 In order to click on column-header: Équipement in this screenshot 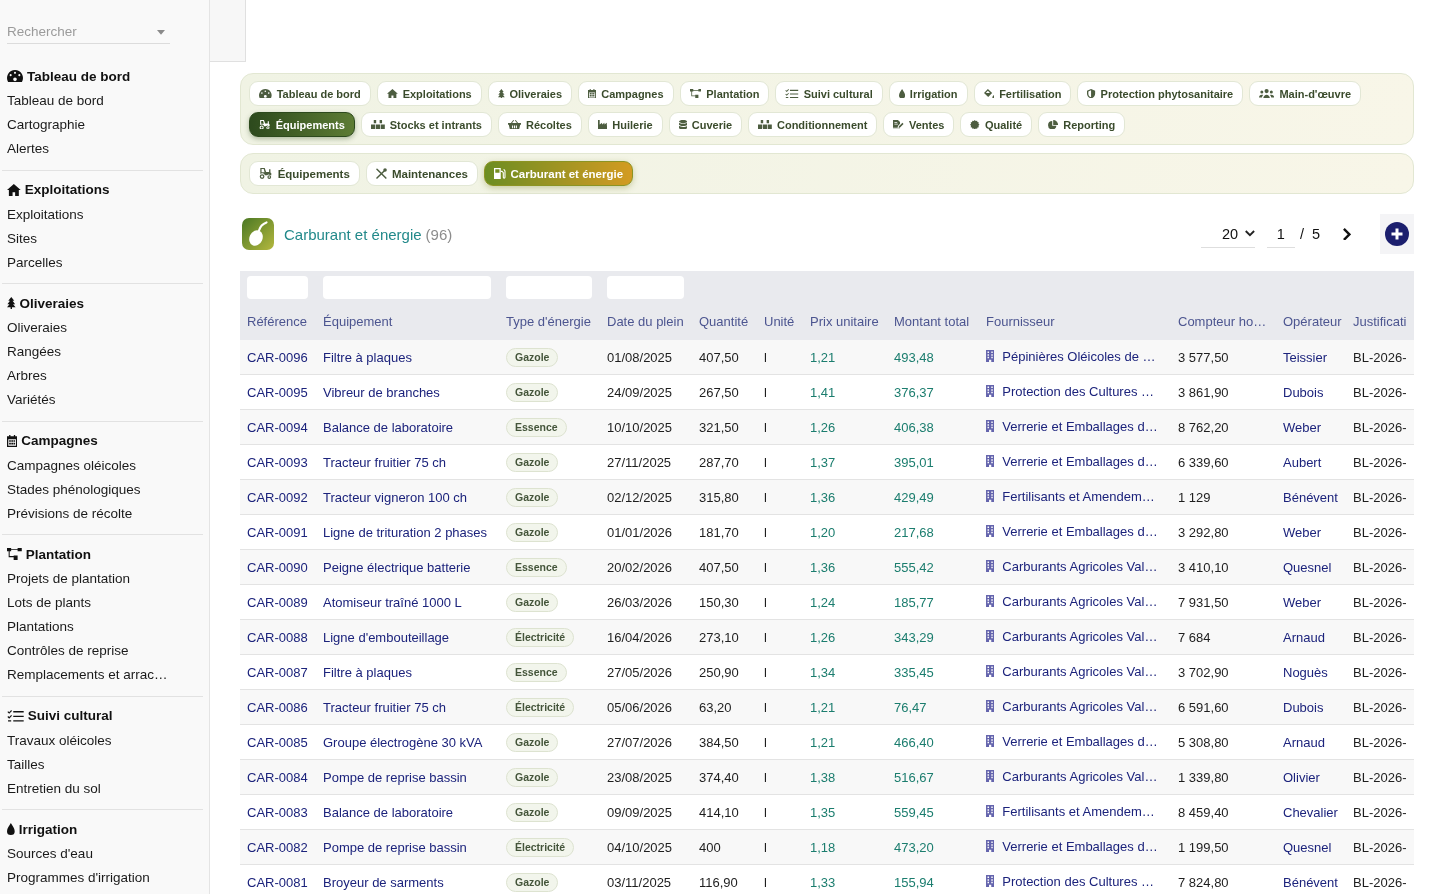, I will do `click(407, 321)`.